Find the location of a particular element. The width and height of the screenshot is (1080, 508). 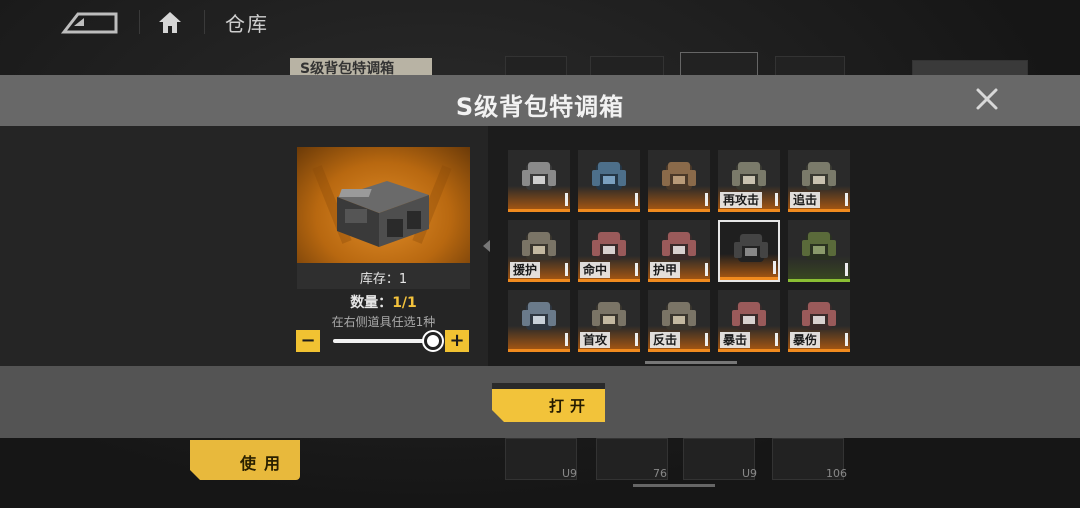

scroll-left-icon is located at coordinates (486, 246).